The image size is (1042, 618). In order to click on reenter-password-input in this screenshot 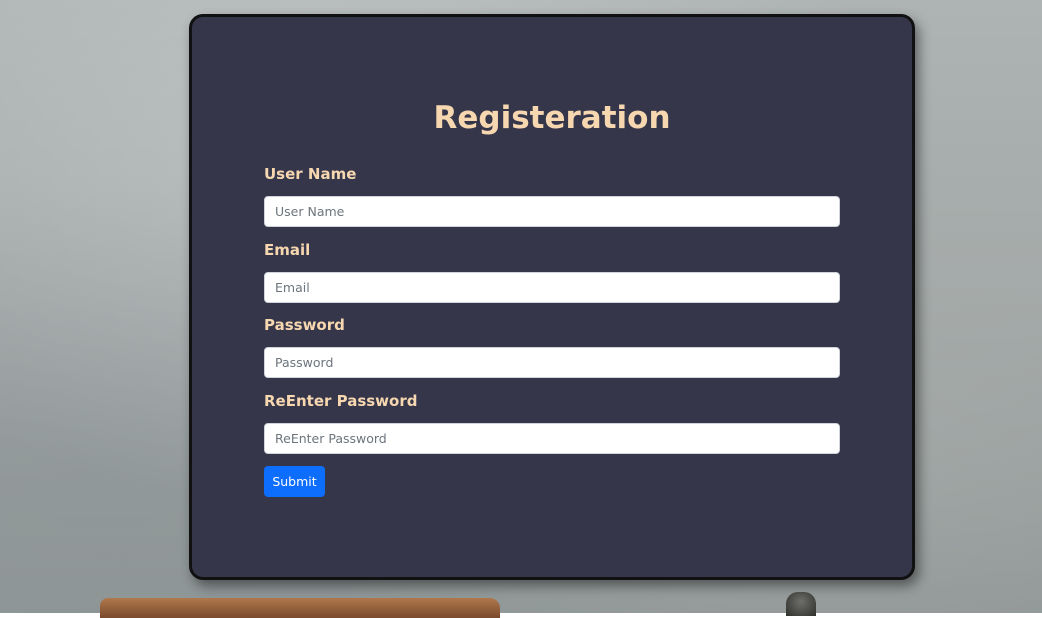, I will do `click(552, 438)`.